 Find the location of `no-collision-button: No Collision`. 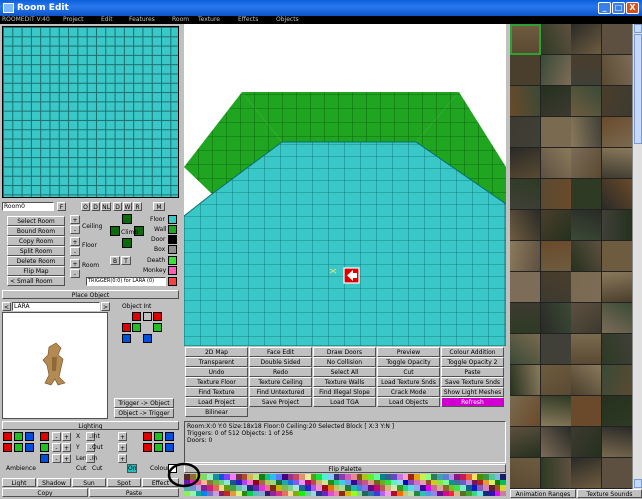

no-collision-button: No Collision is located at coordinates (344, 362).